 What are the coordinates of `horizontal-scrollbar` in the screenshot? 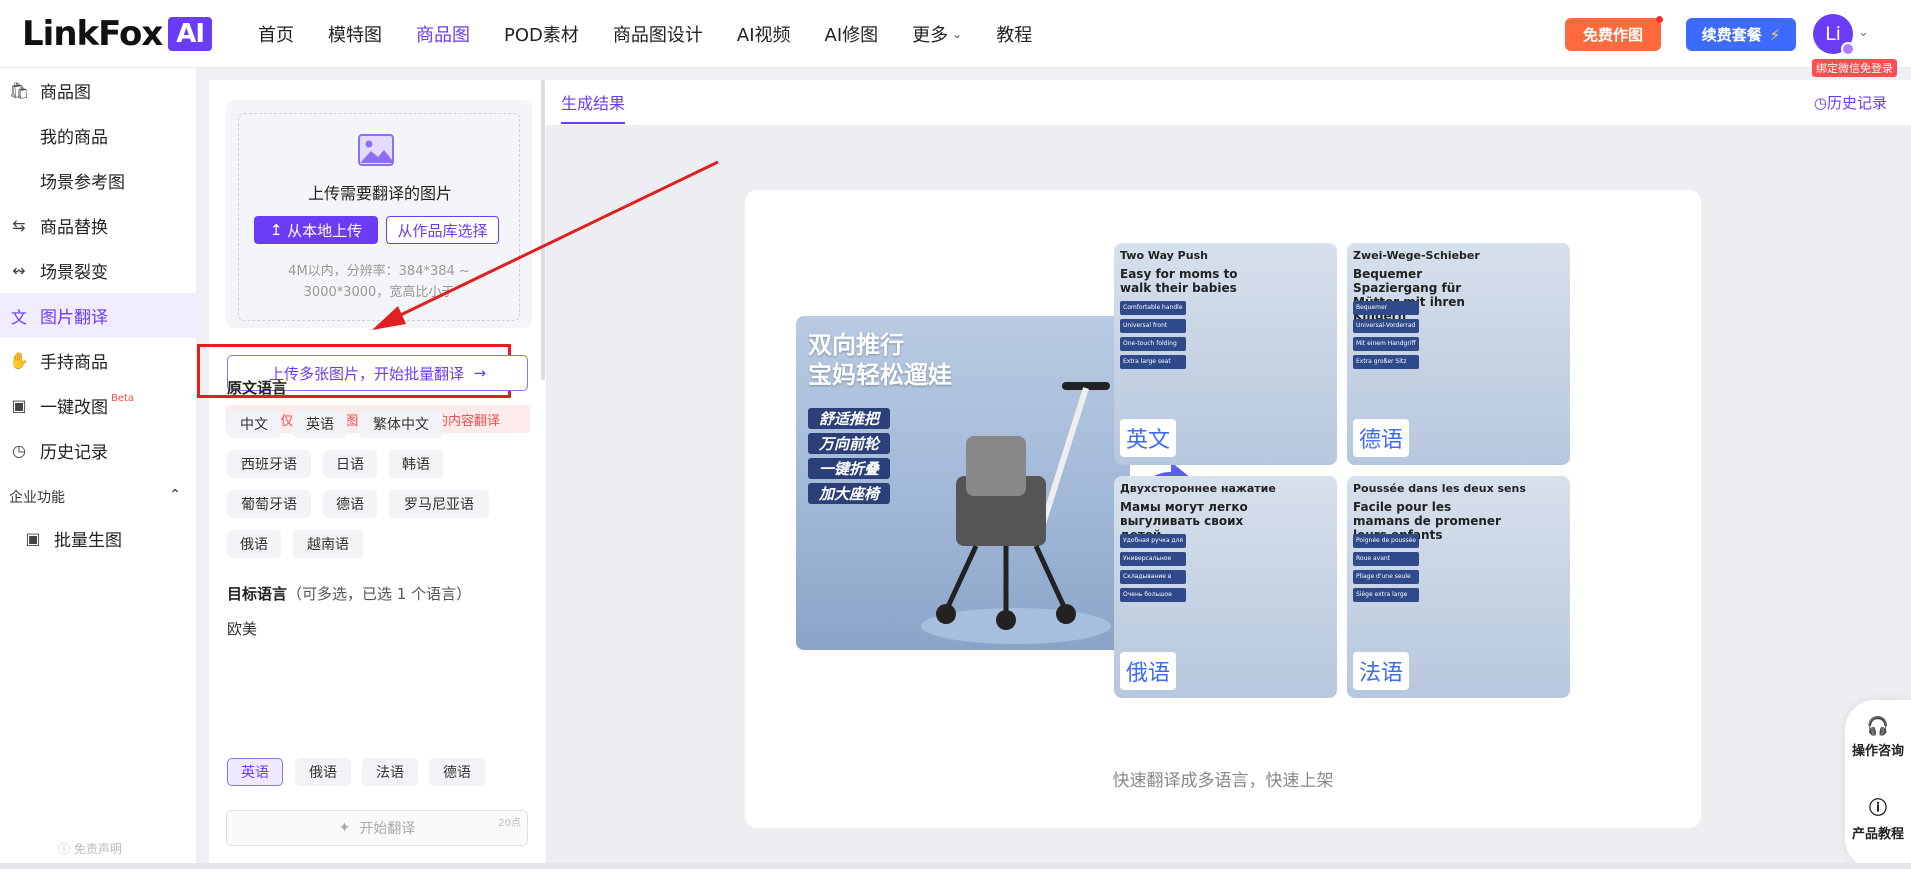 It's located at (955, 866).